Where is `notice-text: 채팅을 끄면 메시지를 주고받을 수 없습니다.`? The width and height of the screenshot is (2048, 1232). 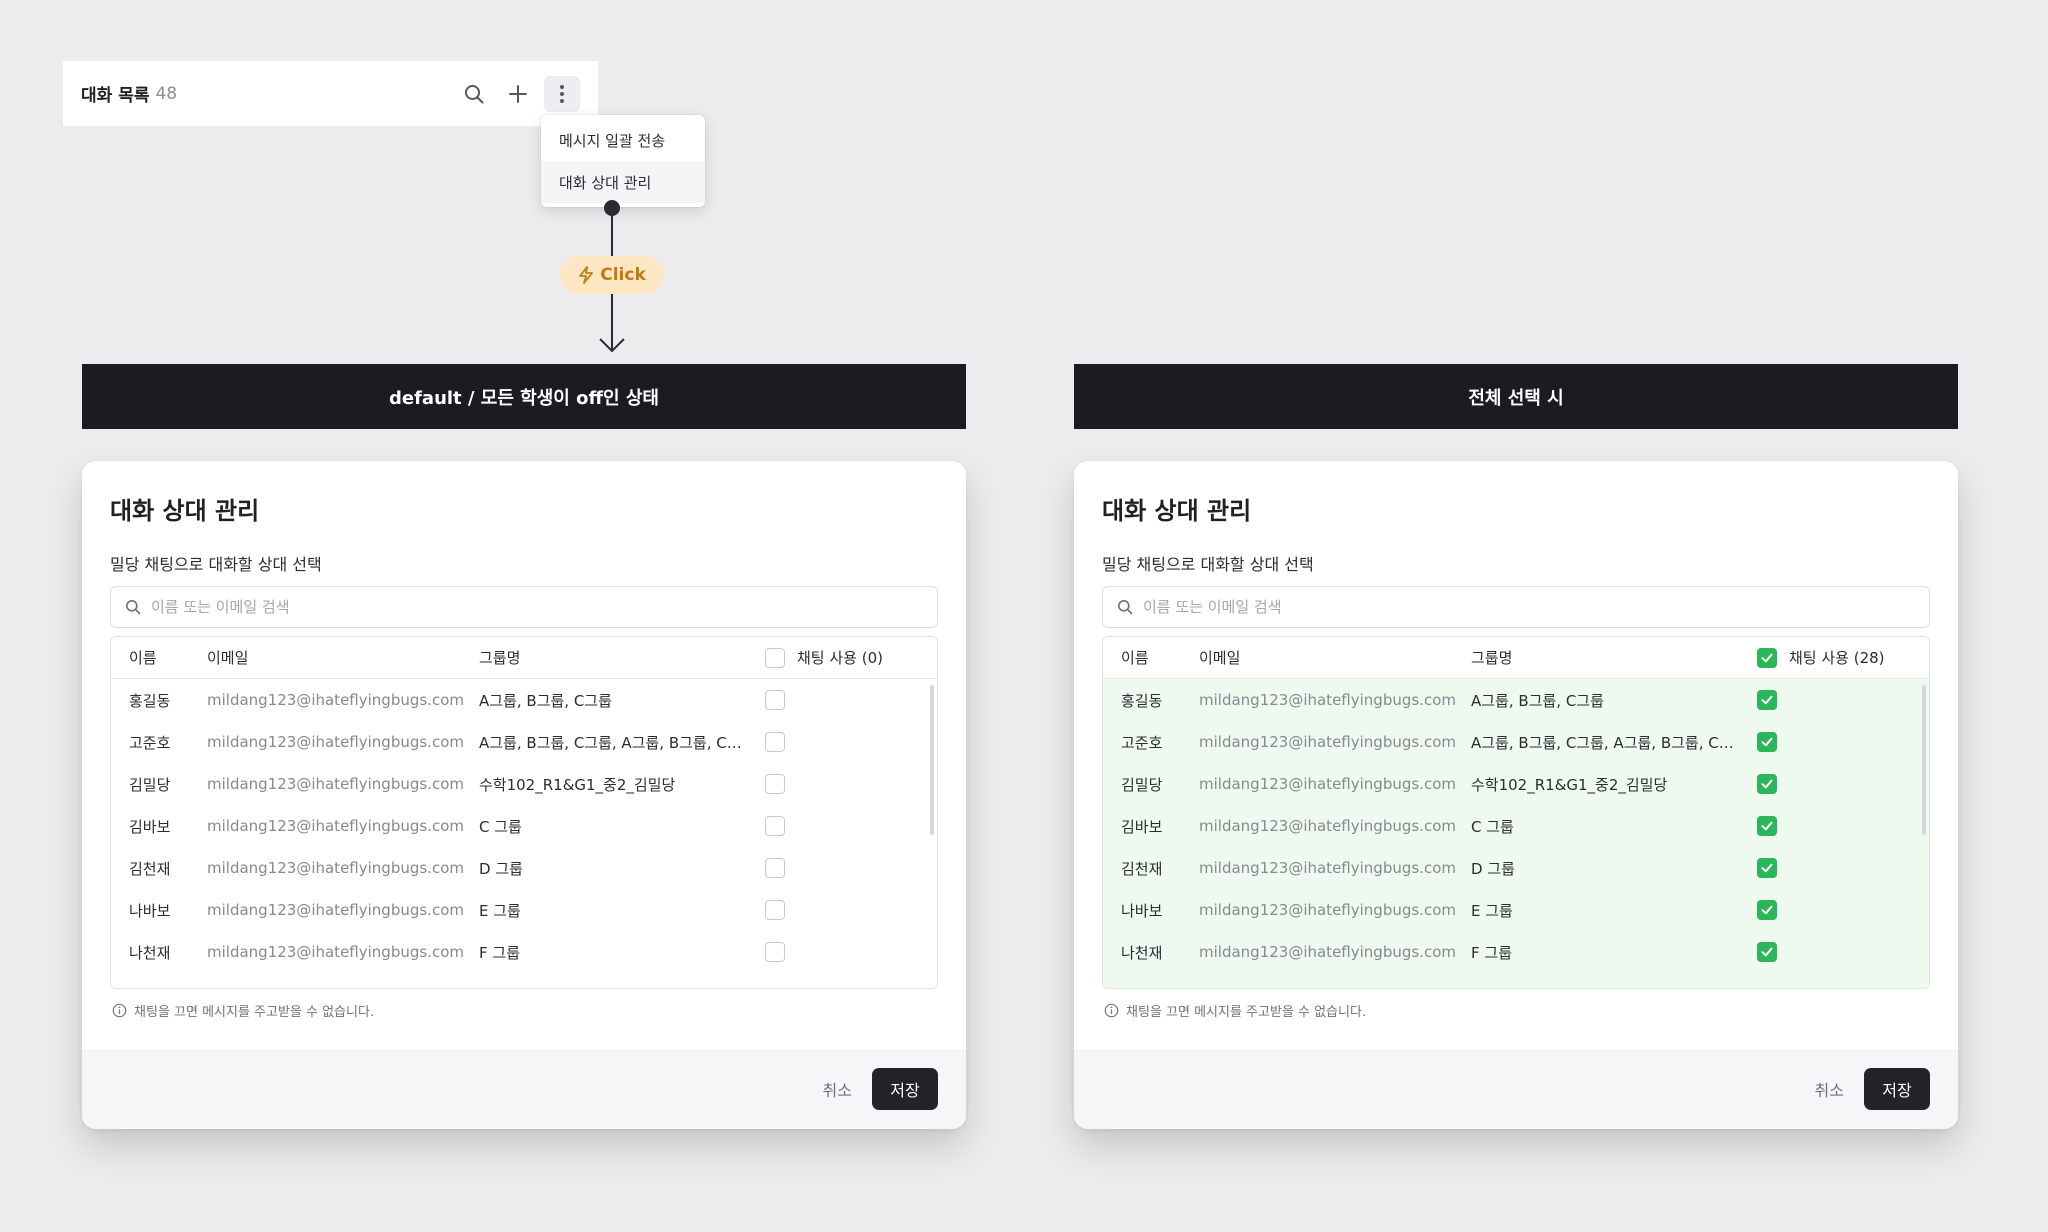 notice-text: 채팅을 끄면 메시지를 주고받을 수 없습니다. is located at coordinates (254, 1012).